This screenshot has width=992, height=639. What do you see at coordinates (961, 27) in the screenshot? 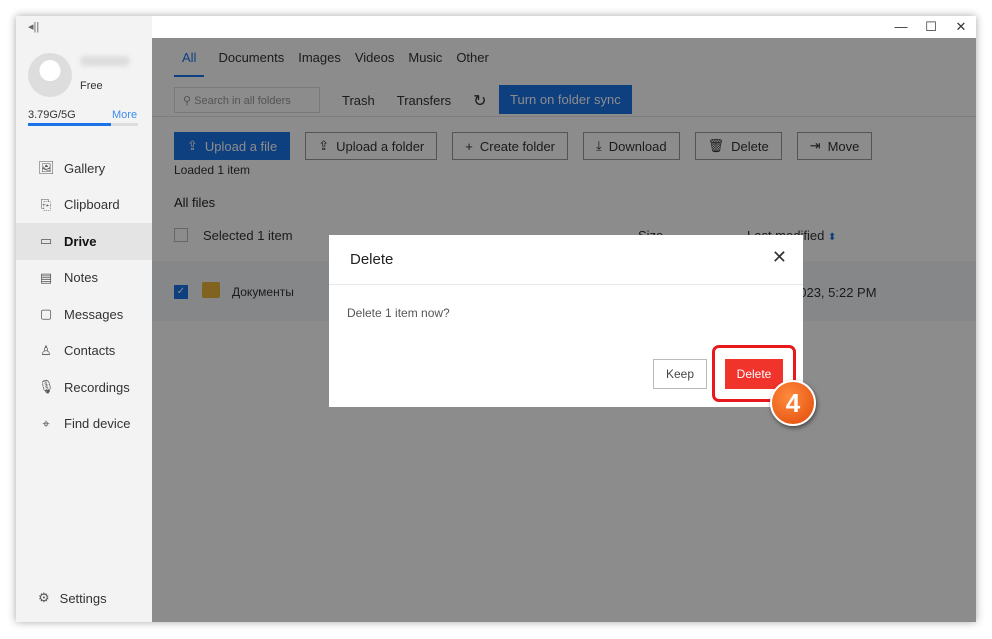
I see `close-window-button: ✕` at bounding box center [961, 27].